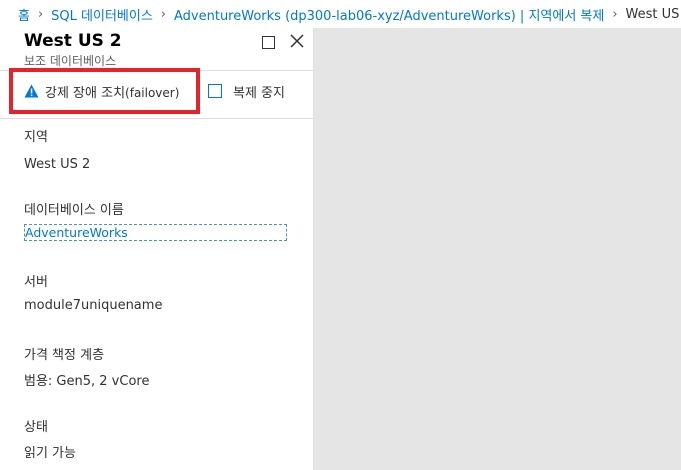 The image size is (681, 470). I want to click on blade-title: West US 2, so click(73, 41).